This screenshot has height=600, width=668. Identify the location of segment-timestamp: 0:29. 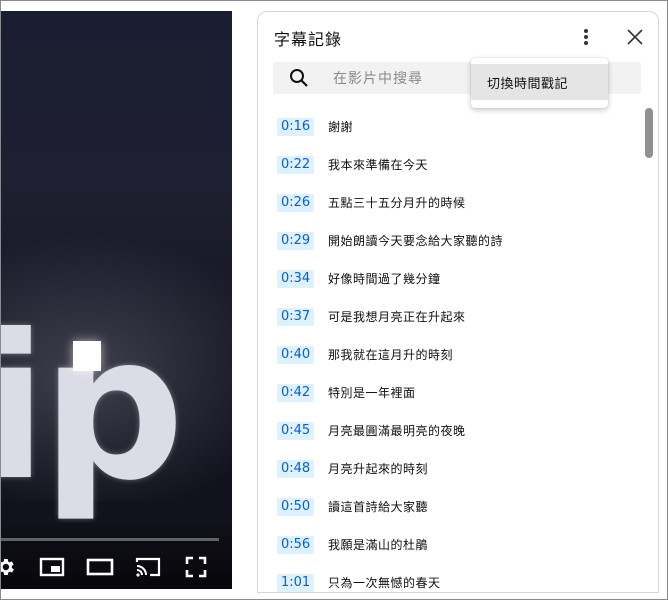
(296, 241).